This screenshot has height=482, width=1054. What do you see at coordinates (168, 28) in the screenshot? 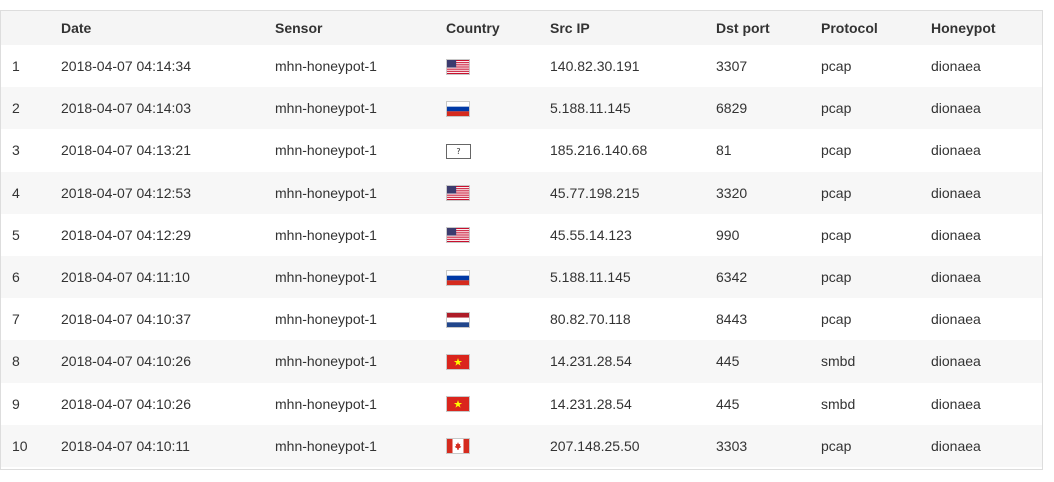
I see `col-header-date: Date` at bounding box center [168, 28].